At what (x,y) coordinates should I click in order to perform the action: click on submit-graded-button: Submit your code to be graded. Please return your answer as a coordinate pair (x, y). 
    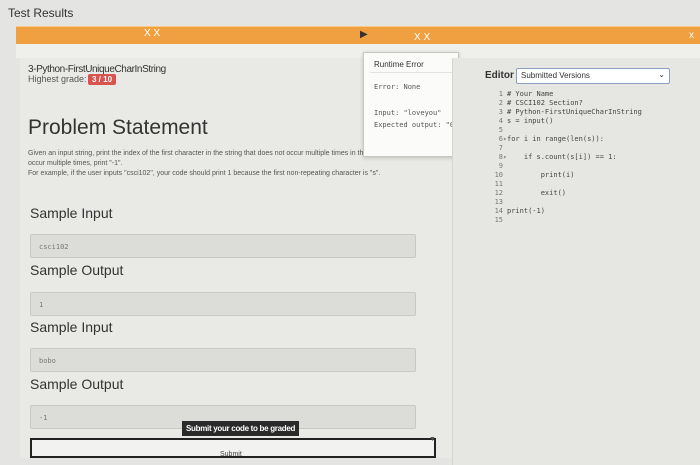
    Looking at the image, I should click on (241, 428).